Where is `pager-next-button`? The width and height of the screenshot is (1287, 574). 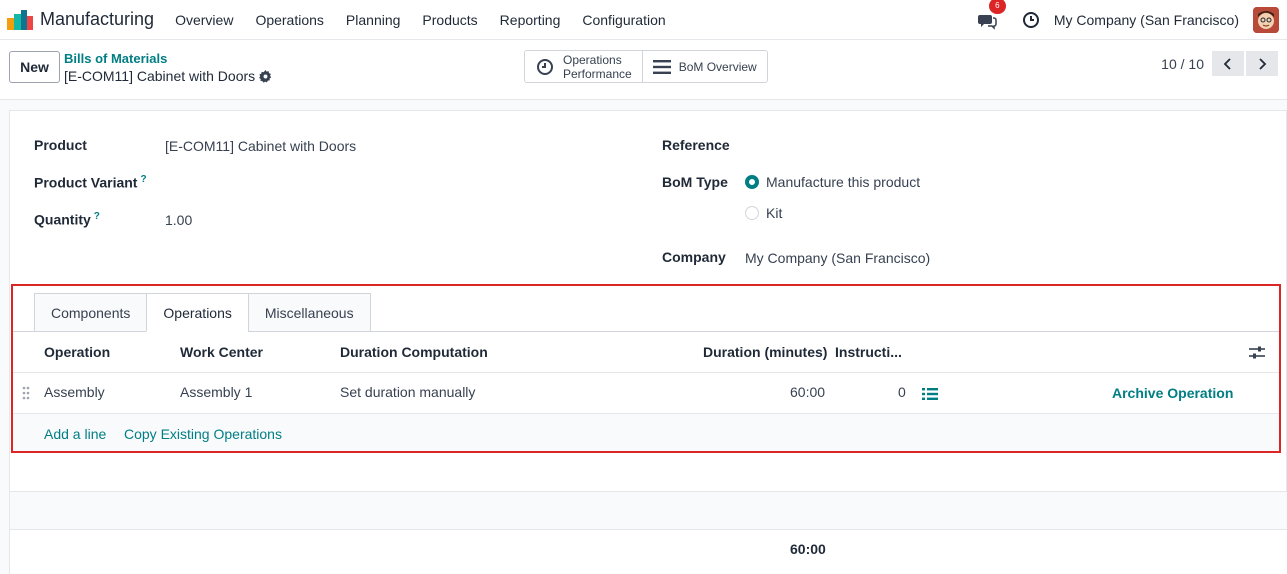
pager-next-button is located at coordinates (1262, 63).